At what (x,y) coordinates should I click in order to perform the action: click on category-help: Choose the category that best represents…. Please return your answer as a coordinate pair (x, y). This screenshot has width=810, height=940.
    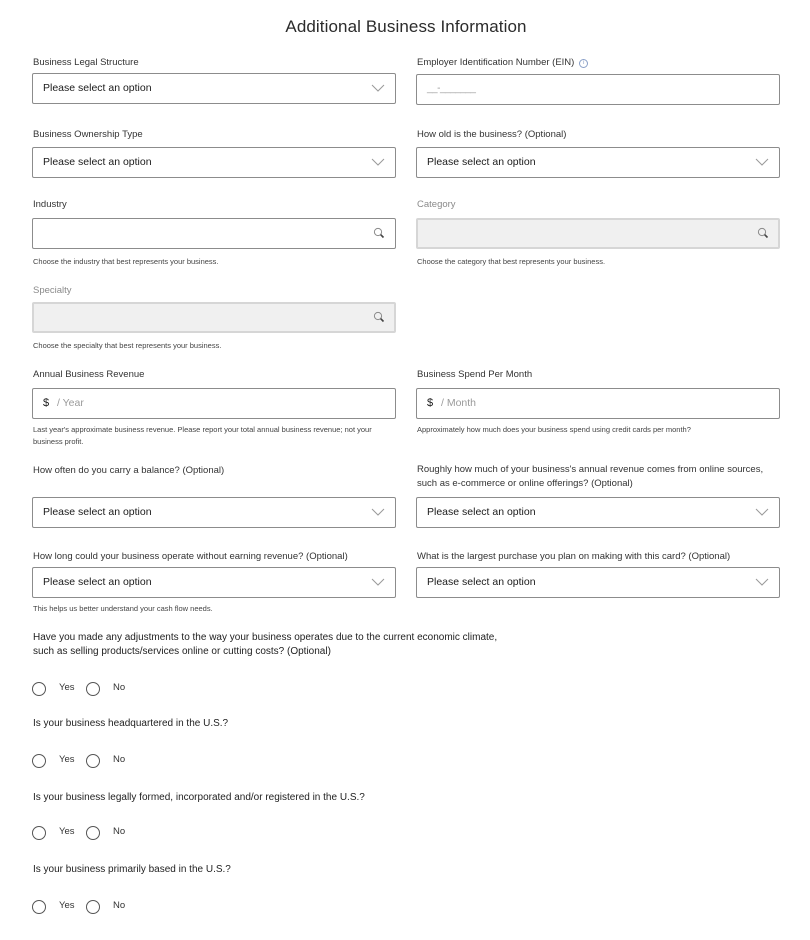
    Looking at the image, I should click on (511, 261).